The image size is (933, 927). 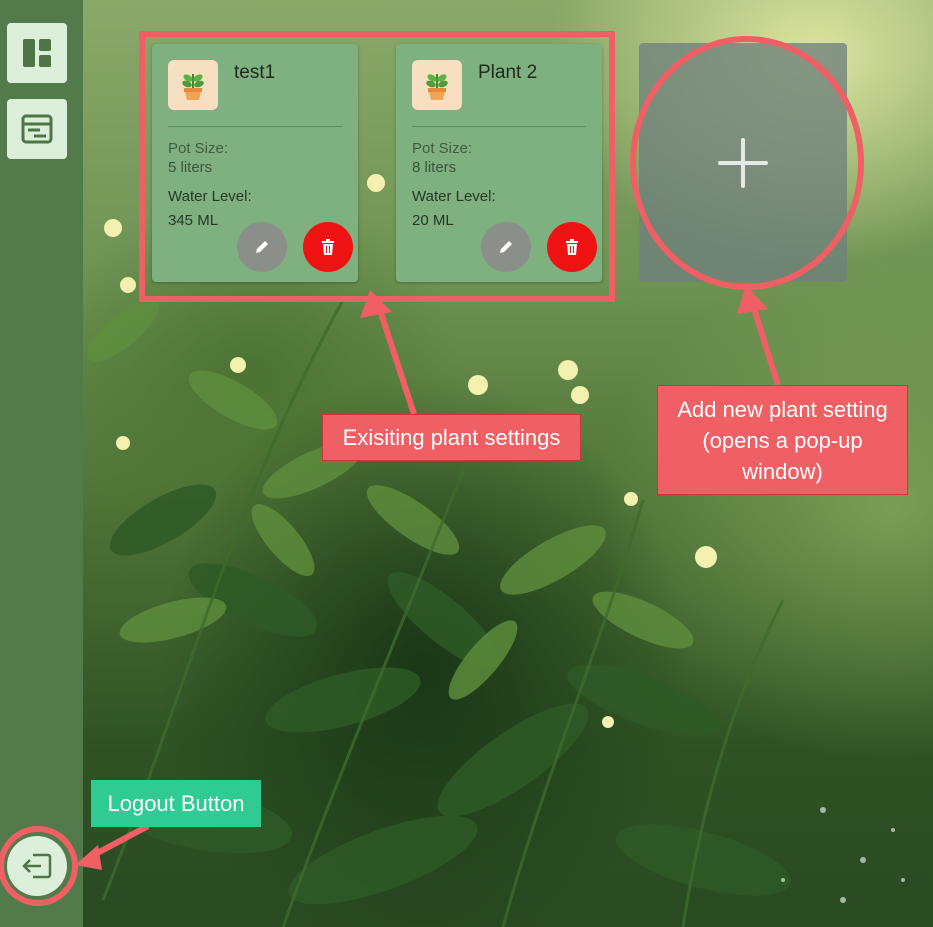 What do you see at coordinates (434, 167) in the screenshot?
I see `pot-size-value: 8 liters` at bounding box center [434, 167].